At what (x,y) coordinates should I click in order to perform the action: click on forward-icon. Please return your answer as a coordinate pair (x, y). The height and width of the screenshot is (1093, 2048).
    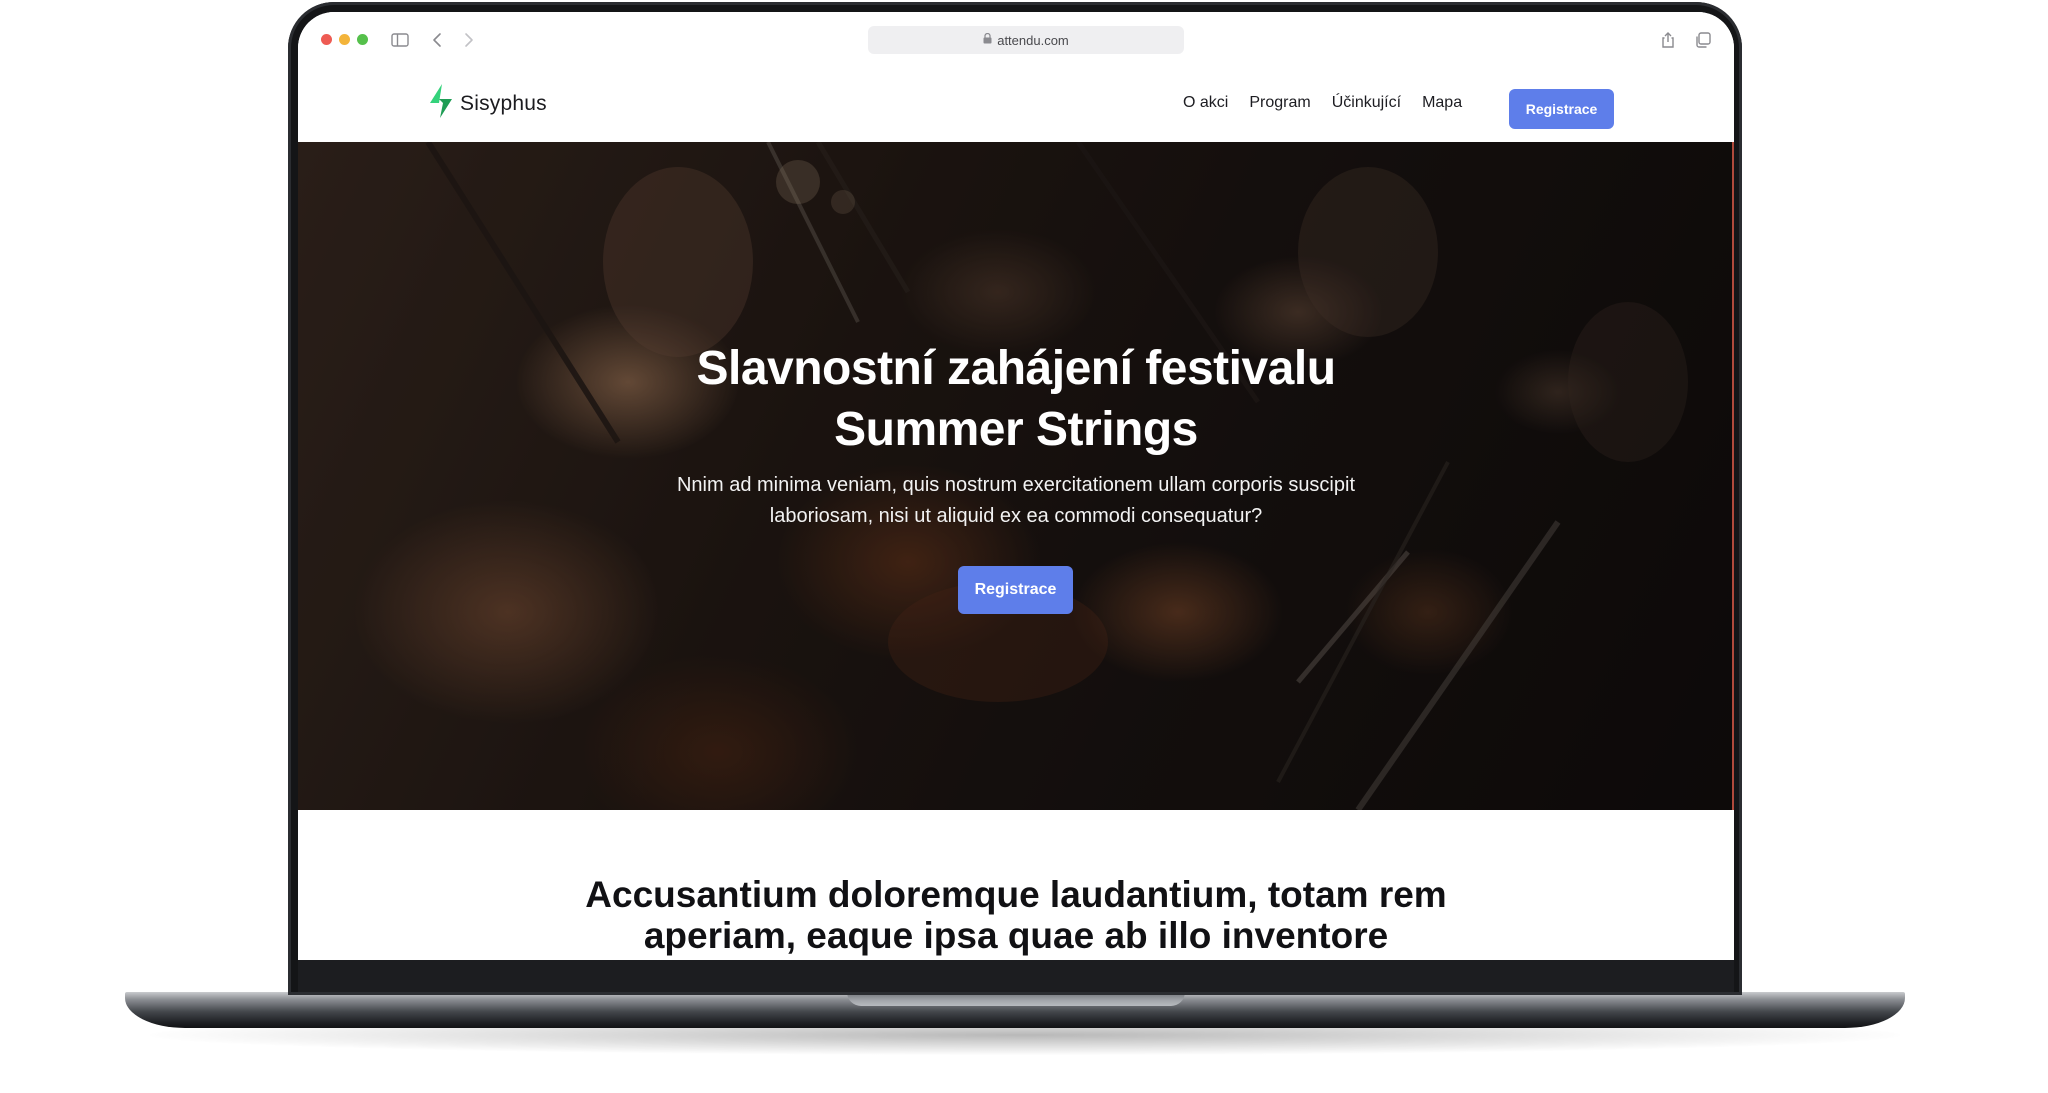
    Looking at the image, I should click on (468, 40).